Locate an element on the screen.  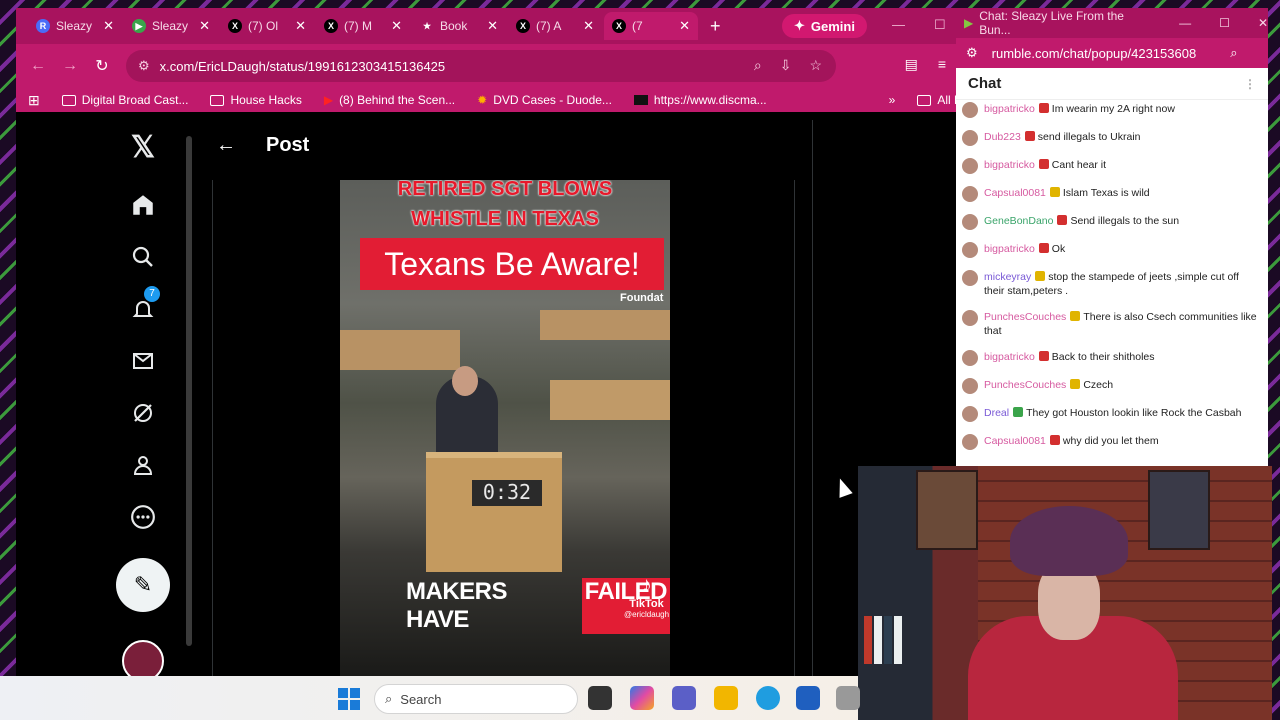
rant-badge-icon is located at coordinates (1075, 384).